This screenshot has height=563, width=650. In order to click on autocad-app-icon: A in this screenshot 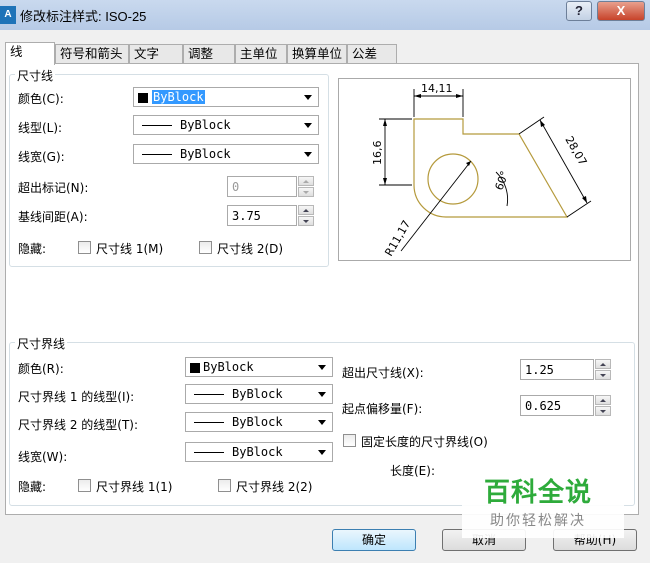, I will do `click(8, 15)`.